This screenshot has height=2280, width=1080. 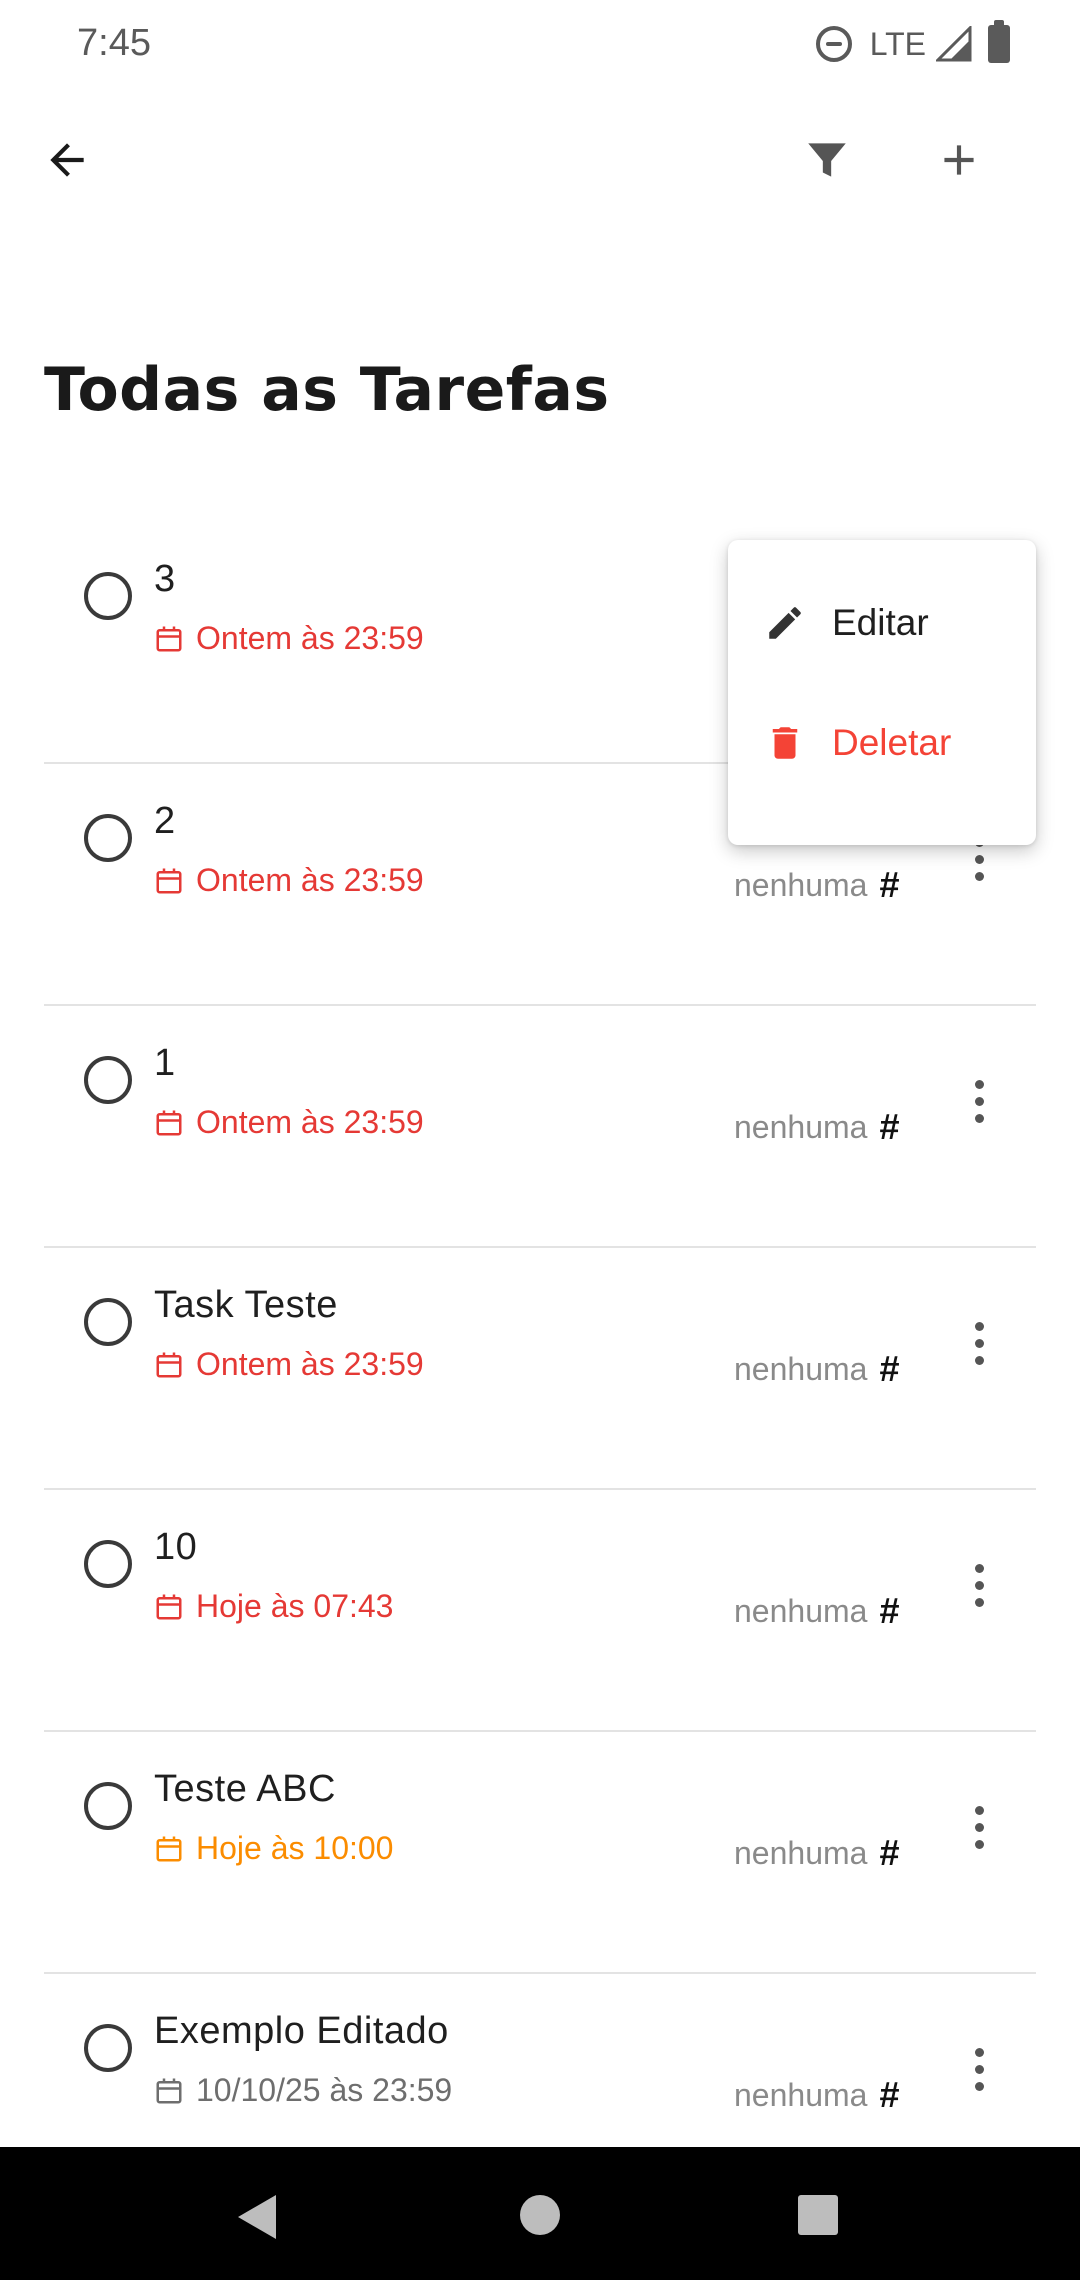 I want to click on task-due: Hoje às 10:00, so click(x=273, y=1848).